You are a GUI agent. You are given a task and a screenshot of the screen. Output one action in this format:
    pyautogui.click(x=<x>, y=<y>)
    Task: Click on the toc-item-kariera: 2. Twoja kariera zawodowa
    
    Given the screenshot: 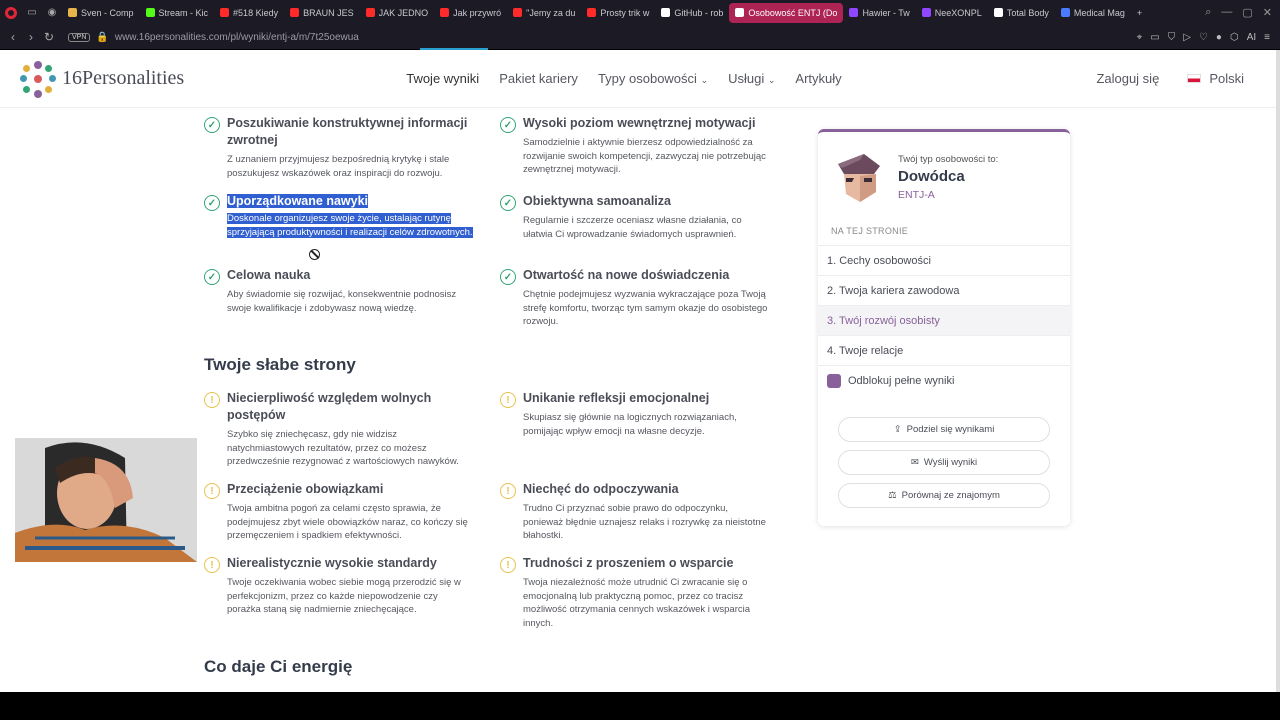 What is the action you would take?
    pyautogui.click(x=944, y=290)
    